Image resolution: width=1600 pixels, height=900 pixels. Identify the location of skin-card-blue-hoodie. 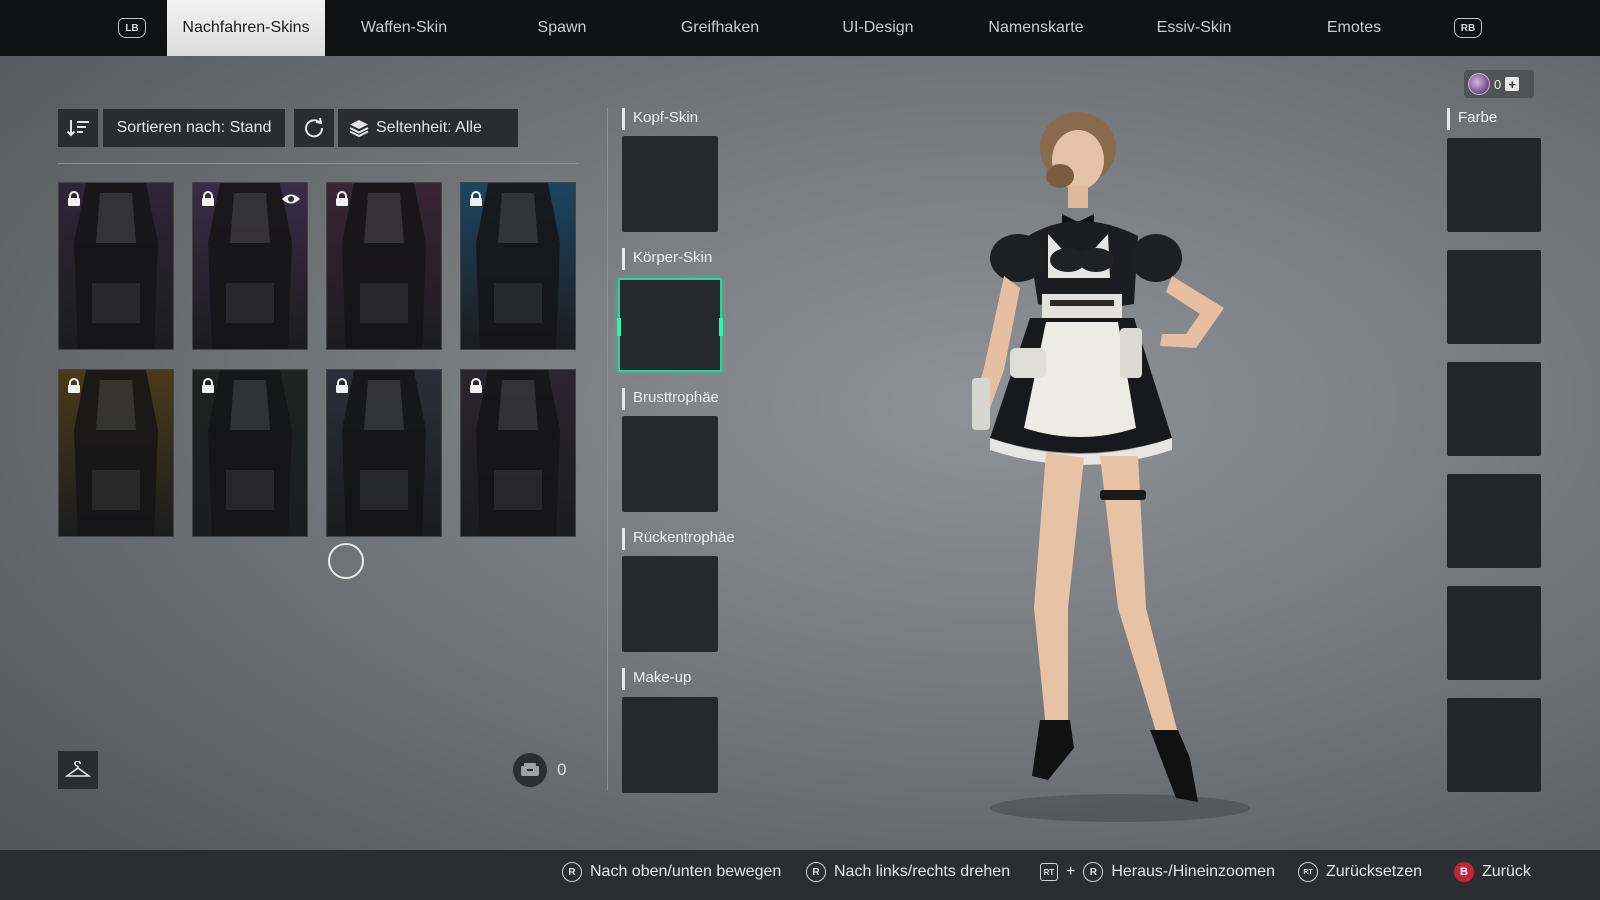
(518, 266).